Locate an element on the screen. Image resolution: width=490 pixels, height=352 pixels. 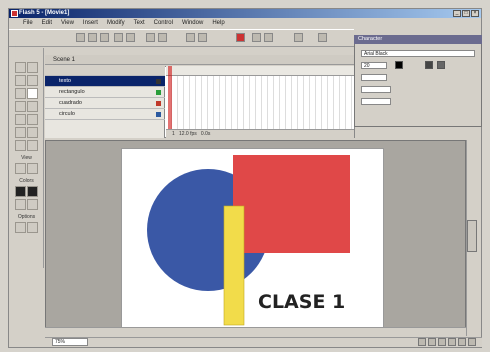
view-label: View is located at coordinates (26, 158).